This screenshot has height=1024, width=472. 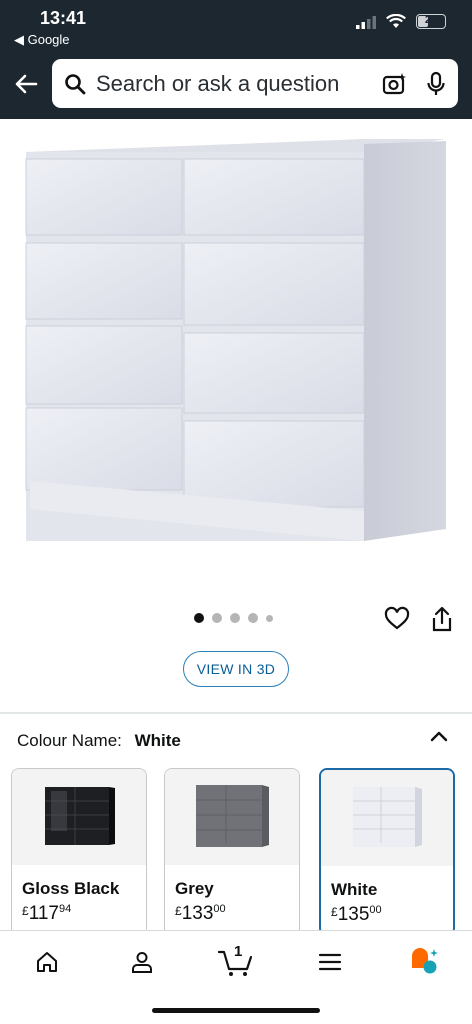 I want to click on swatch-price: £11794, so click(x=47, y=913).